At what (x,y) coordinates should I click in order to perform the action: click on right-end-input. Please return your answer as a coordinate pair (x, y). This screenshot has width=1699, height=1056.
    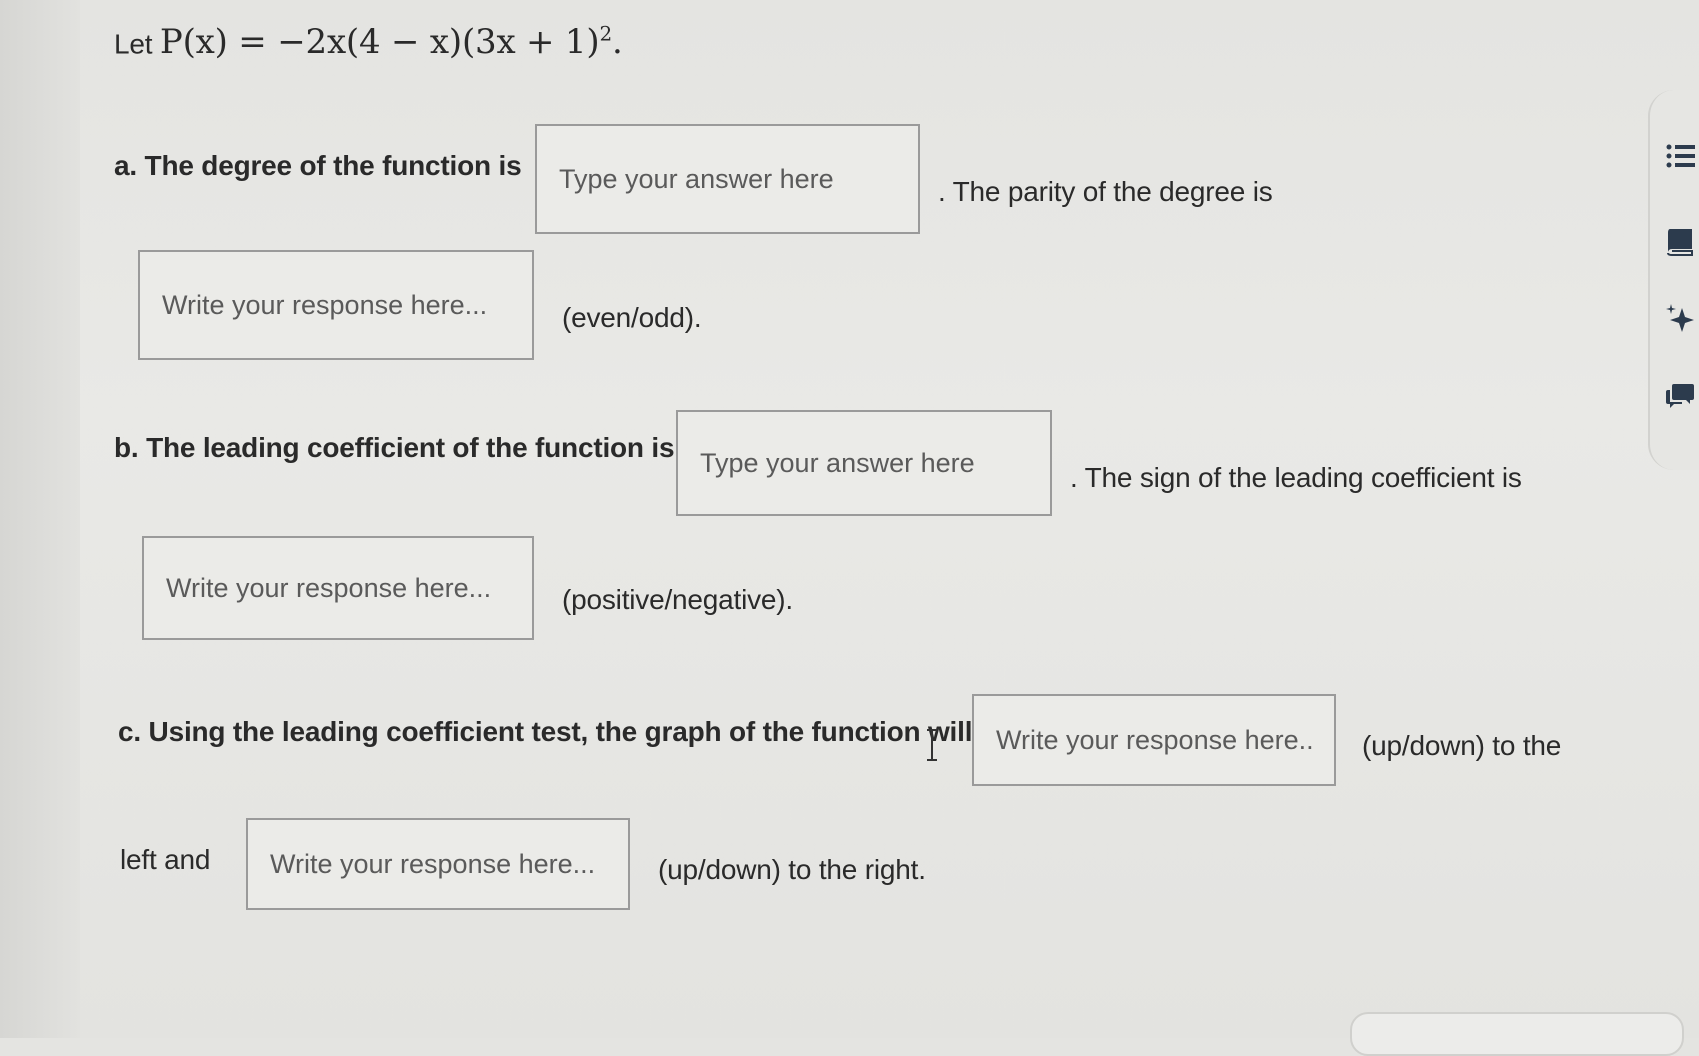
    Looking at the image, I should click on (438, 864).